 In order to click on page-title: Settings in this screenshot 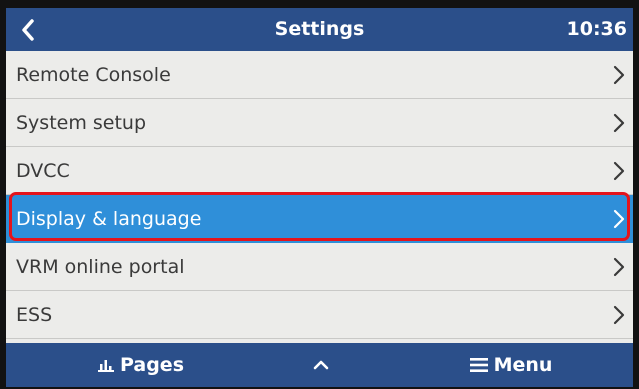, I will do `click(319, 29)`.